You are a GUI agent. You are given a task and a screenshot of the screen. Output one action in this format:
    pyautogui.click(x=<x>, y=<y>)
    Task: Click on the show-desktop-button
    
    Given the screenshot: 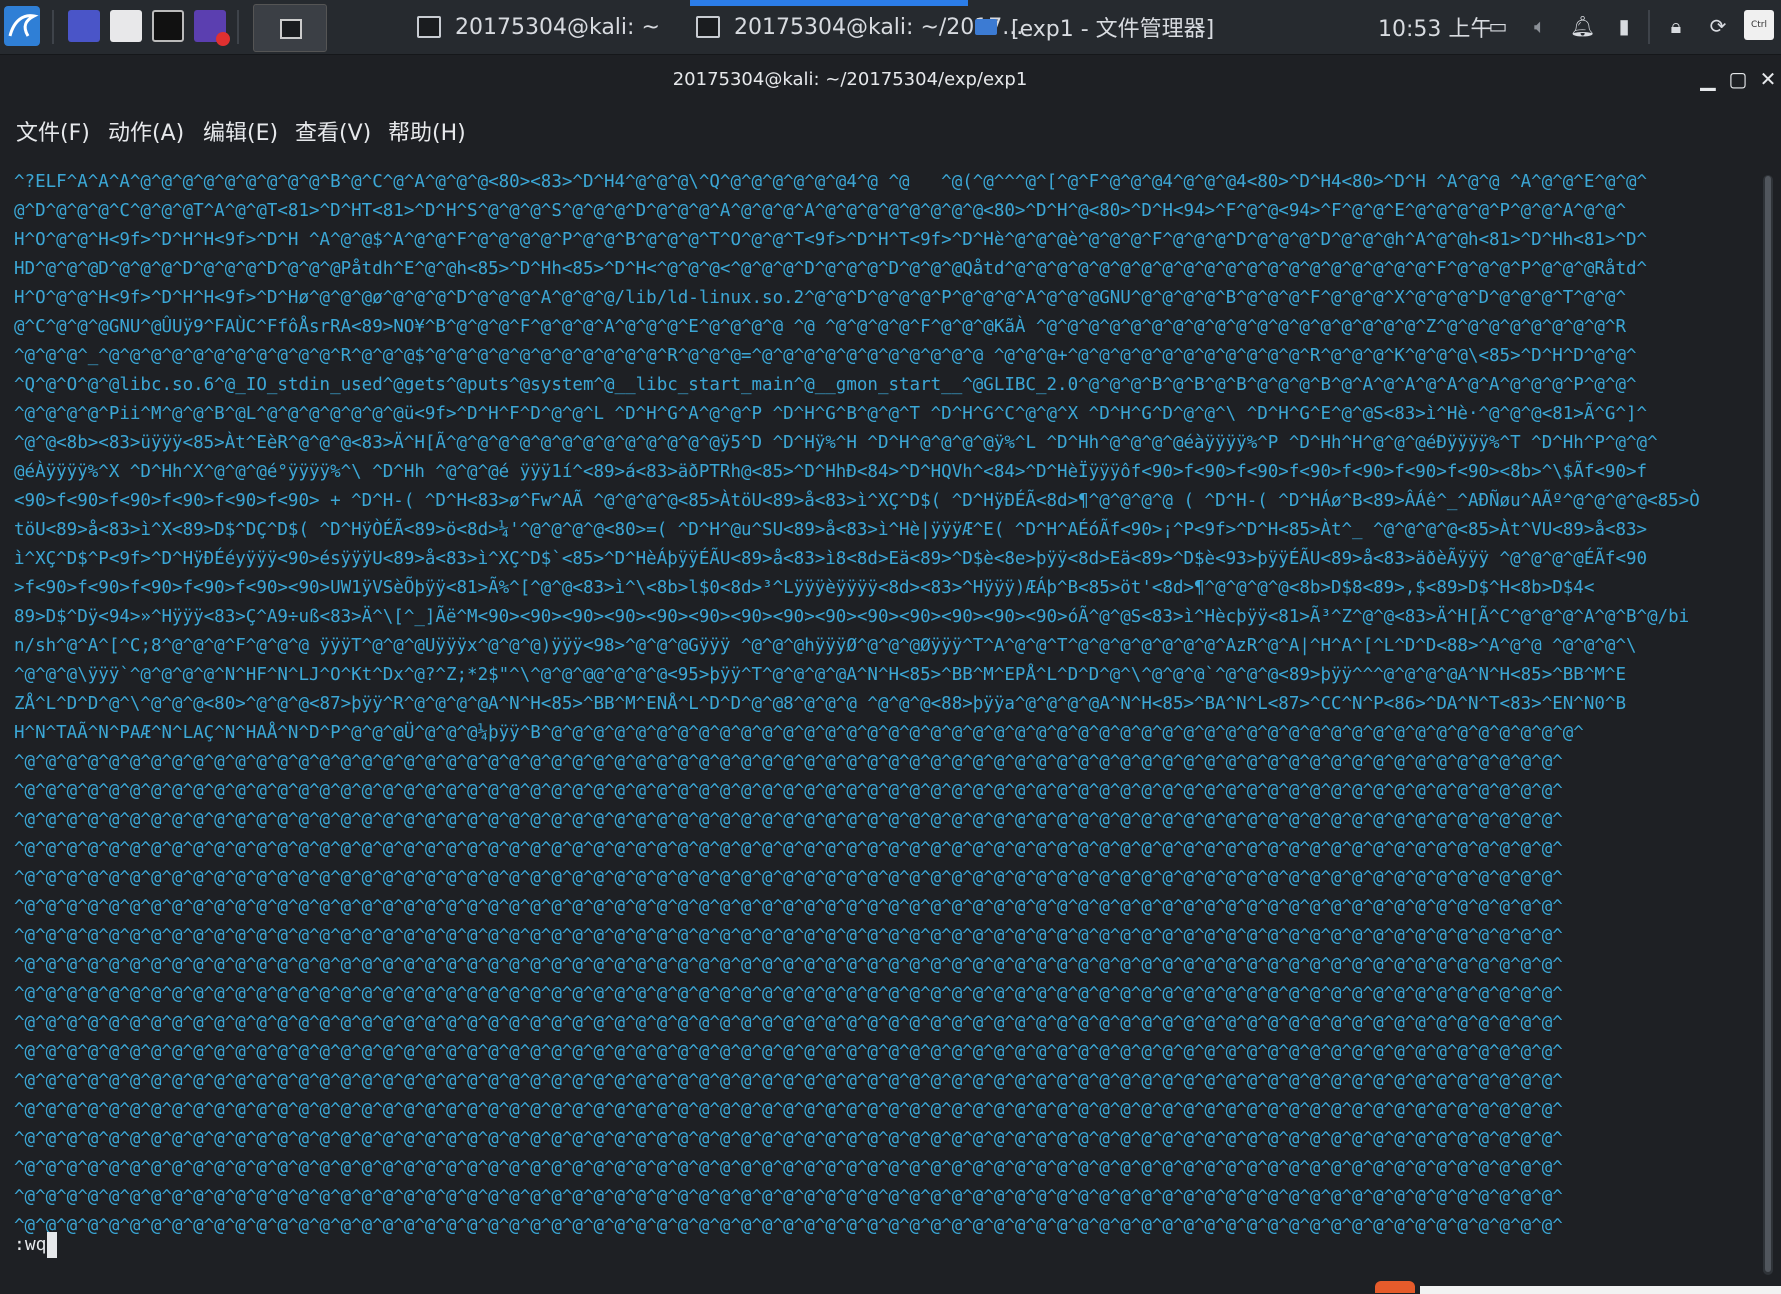 What is the action you would take?
    pyautogui.click(x=290, y=28)
    